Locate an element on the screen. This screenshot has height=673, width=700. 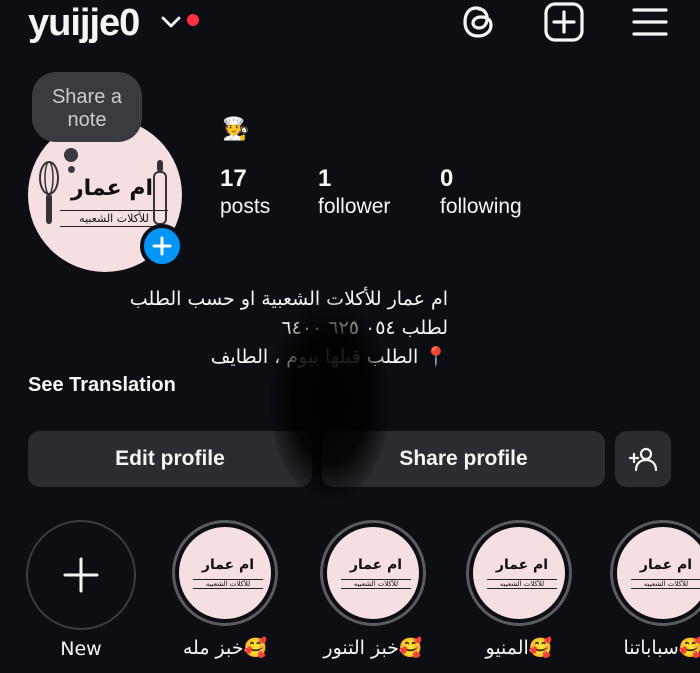
note-bubble: Share a note is located at coordinates (87, 107).